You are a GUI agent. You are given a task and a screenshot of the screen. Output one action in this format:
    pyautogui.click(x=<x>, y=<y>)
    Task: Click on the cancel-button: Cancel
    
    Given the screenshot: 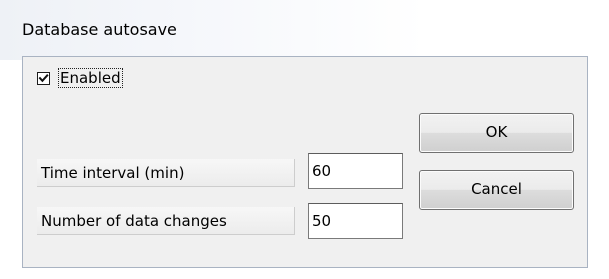 What is the action you would take?
    pyautogui.click(x=496, y=190)
    